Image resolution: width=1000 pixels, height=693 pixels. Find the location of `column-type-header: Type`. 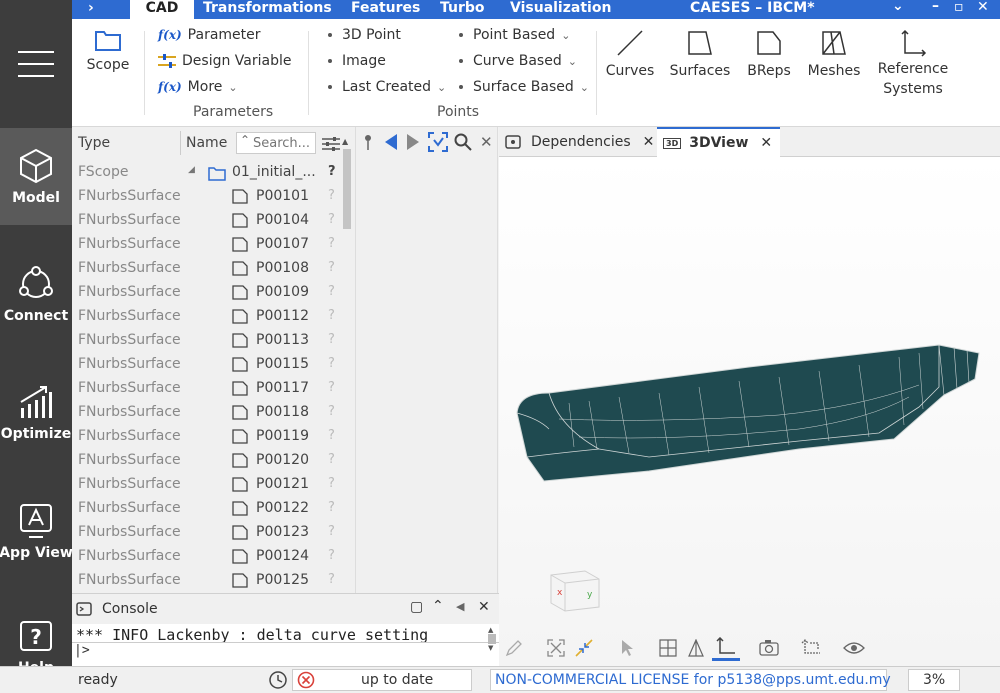

column-type-header: Type is located at coordinates (94, 143).